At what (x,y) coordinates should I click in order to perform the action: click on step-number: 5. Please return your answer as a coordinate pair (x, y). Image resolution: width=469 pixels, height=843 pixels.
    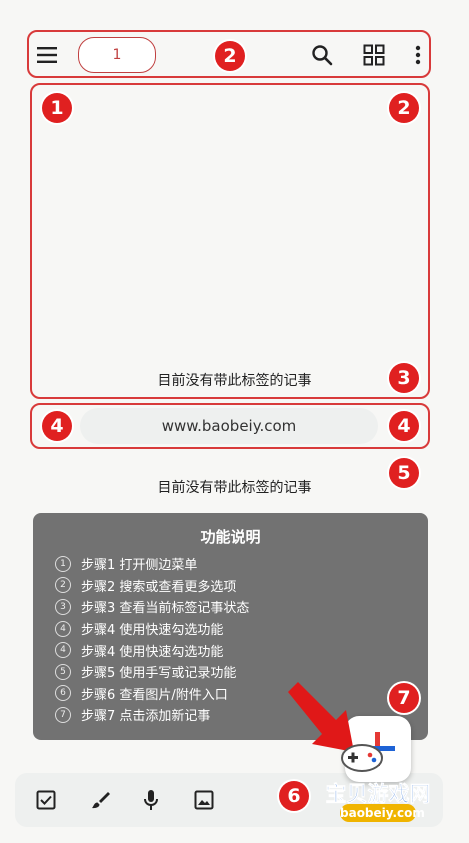
    Looking at the image, I should click on (63, 671).